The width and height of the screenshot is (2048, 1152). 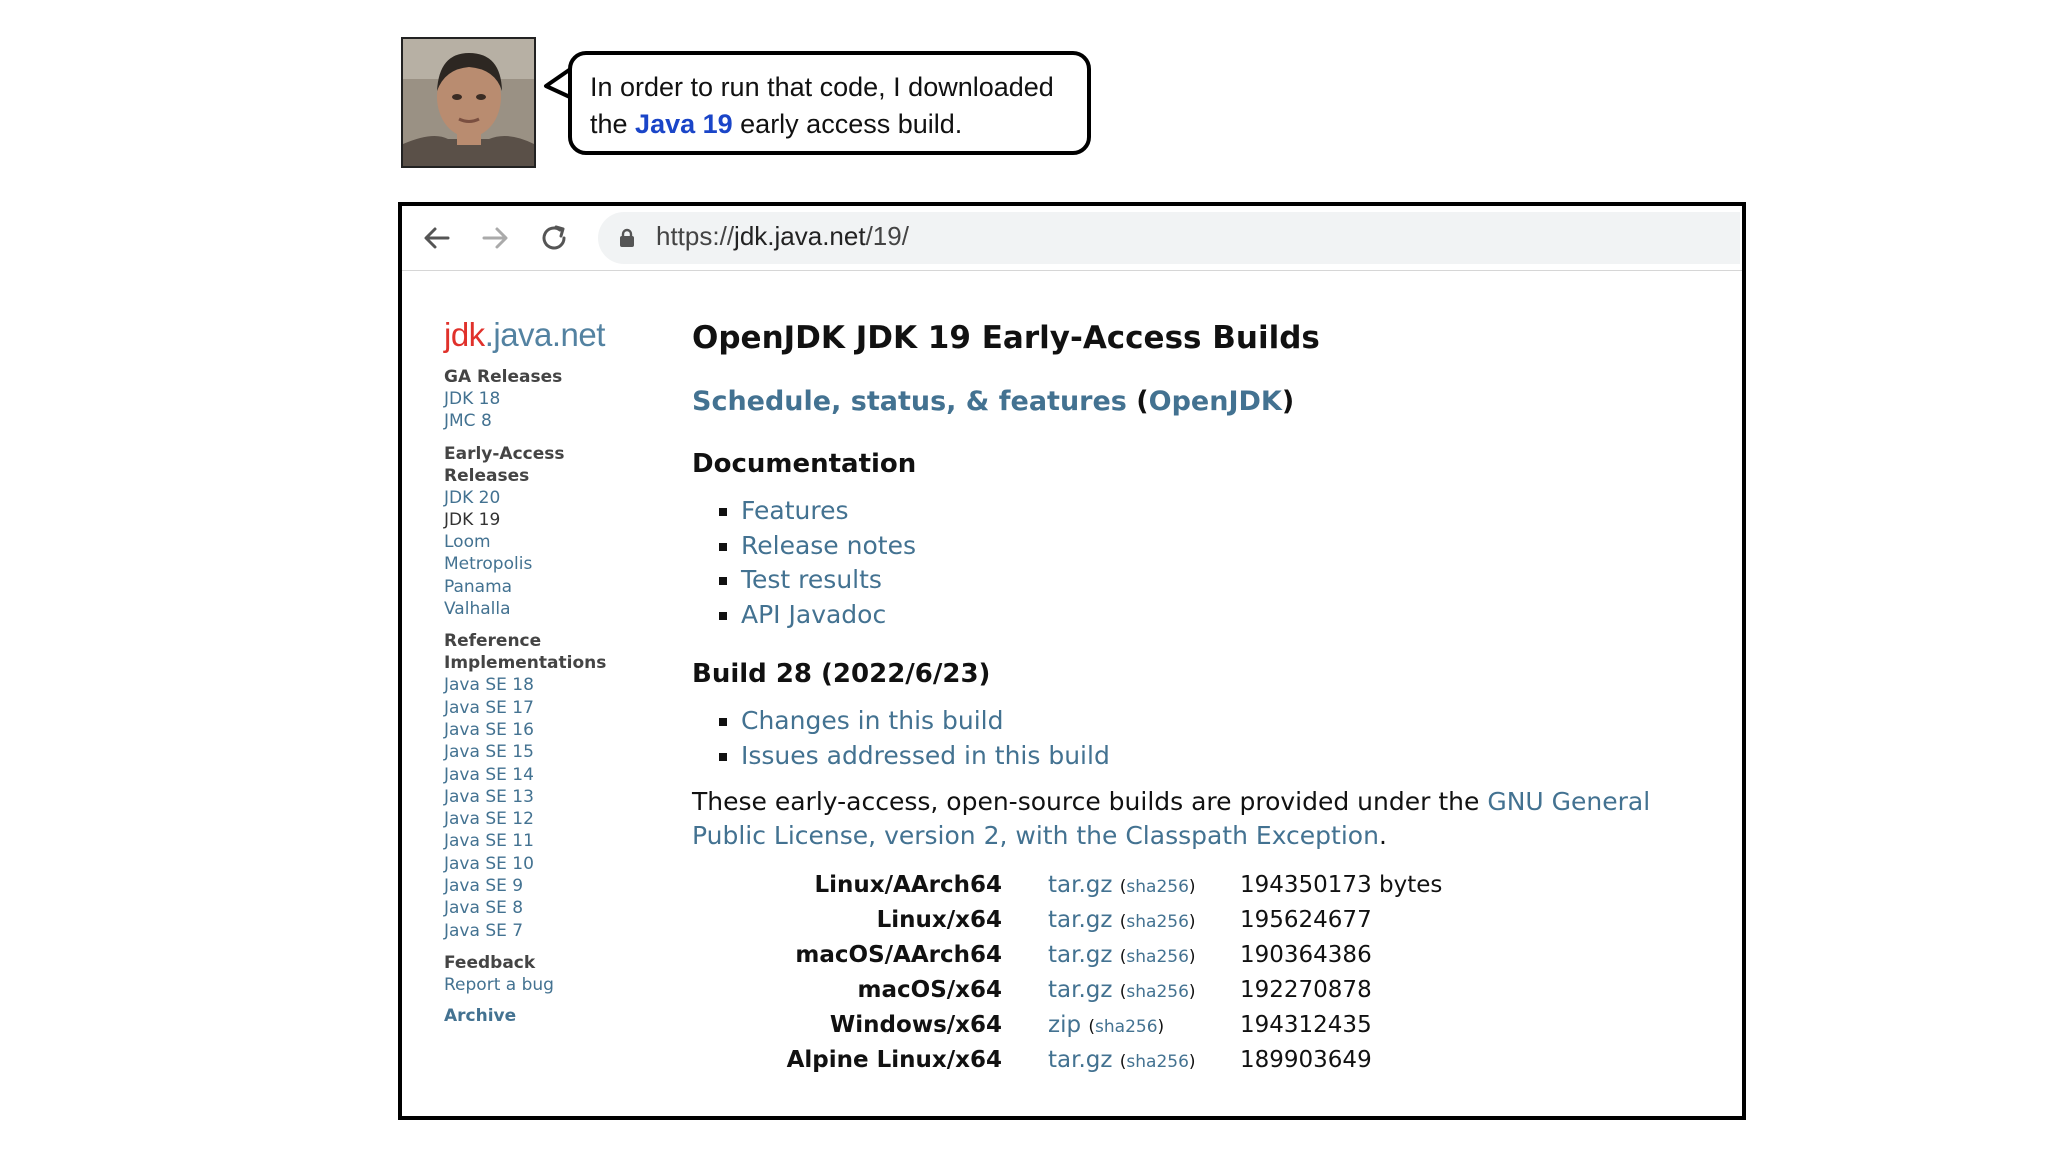 I want to click on sidebar-item-java-se-7: Java SE 7, so click(x=544, y=931).